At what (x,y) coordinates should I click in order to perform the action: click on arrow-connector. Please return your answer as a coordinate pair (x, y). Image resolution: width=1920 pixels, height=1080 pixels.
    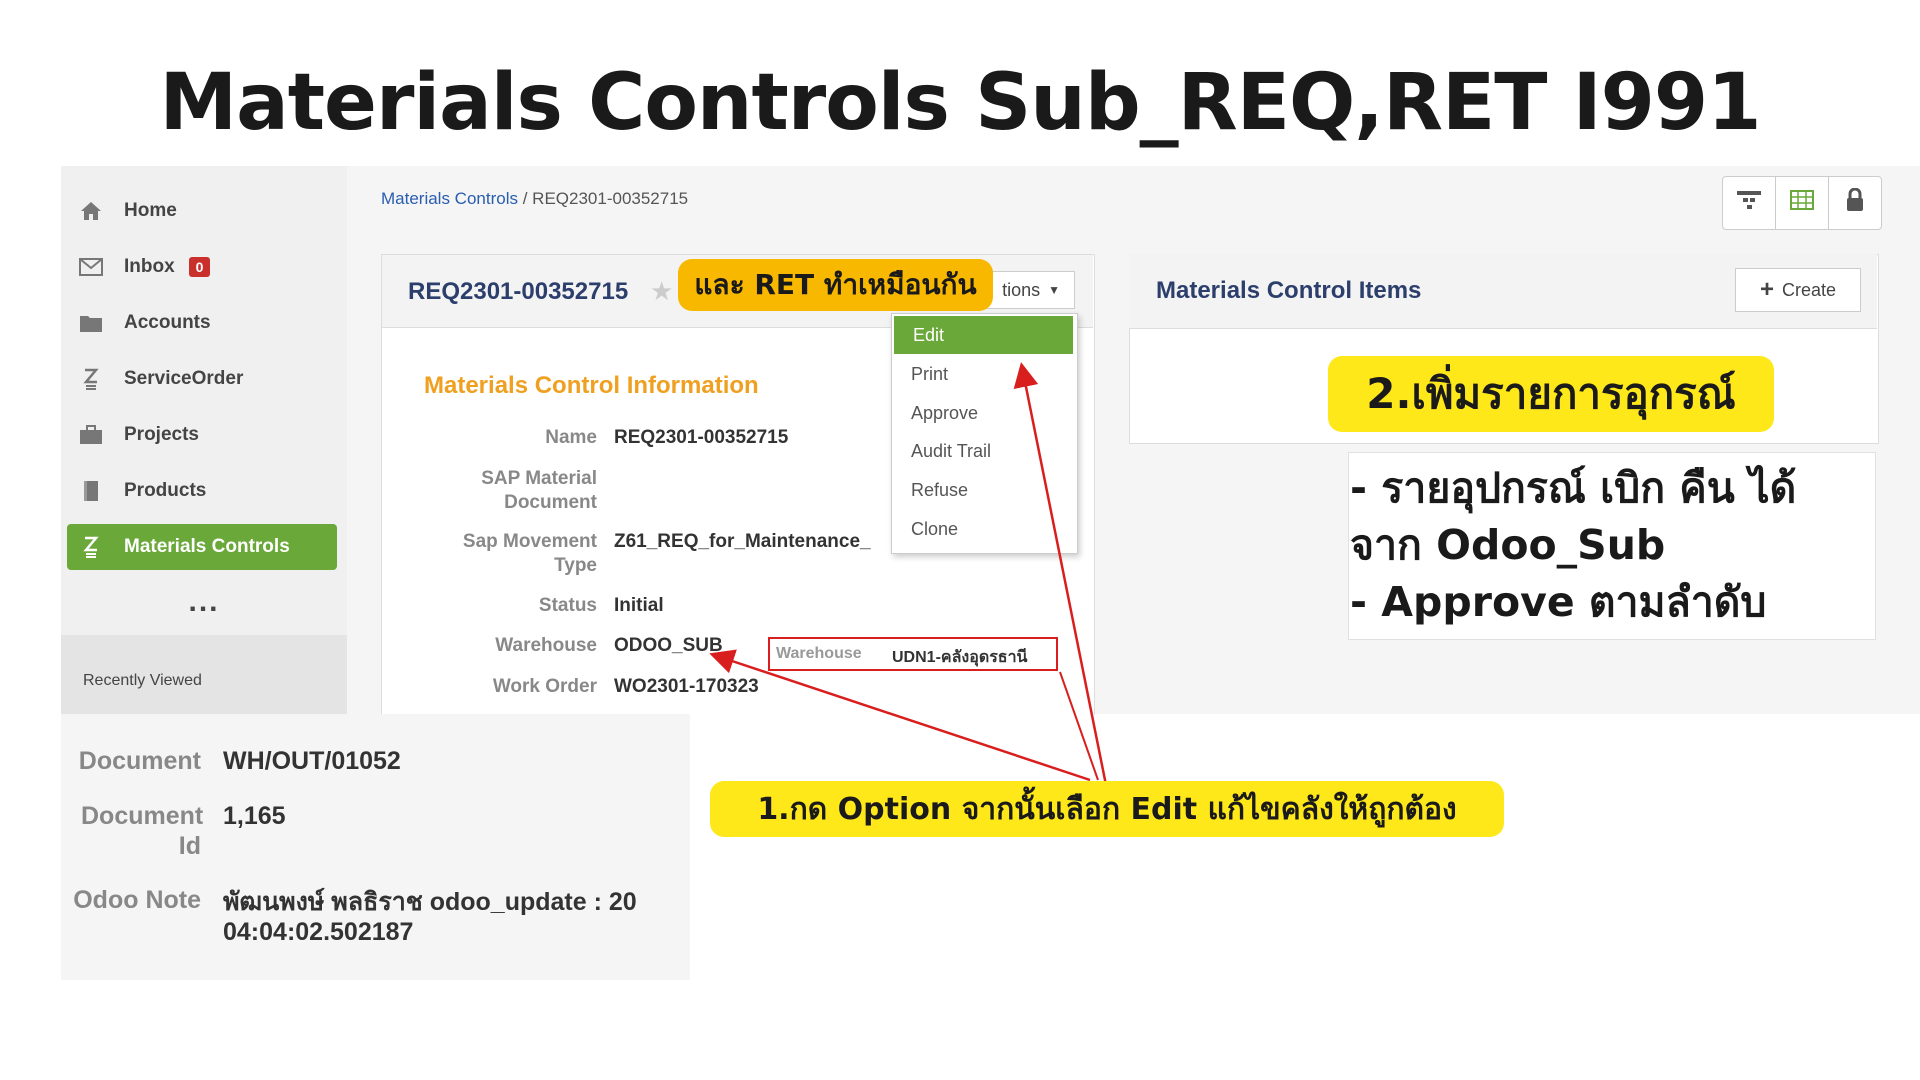
    Looking at the image, I should click on (1079, 726).